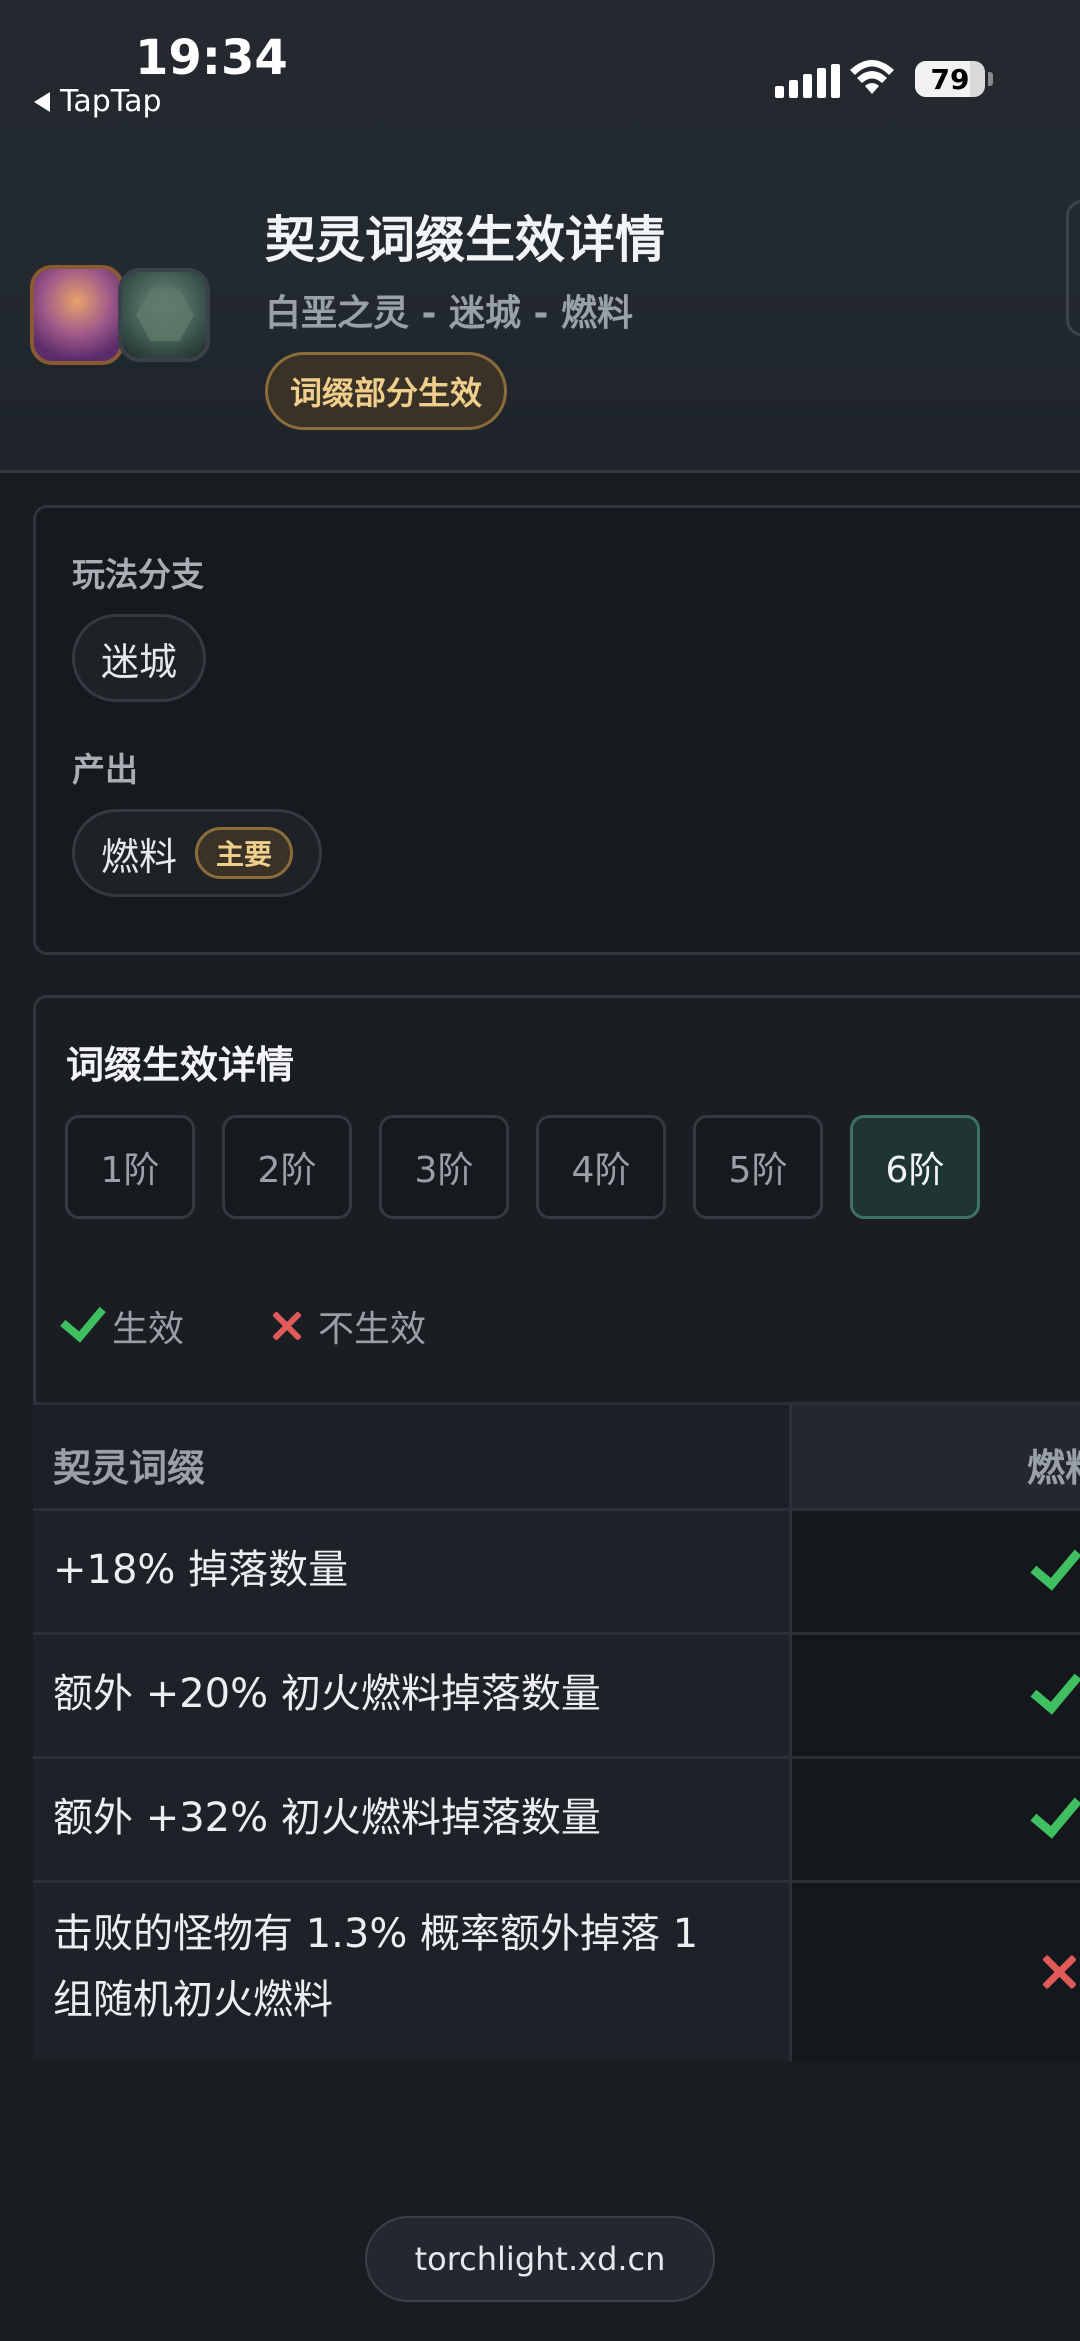 This screenshot has height=2341, width=1080. Describe the element at coordinates (1053, 1468) in the screenshot. I see `header-output: 燃料` at that location.